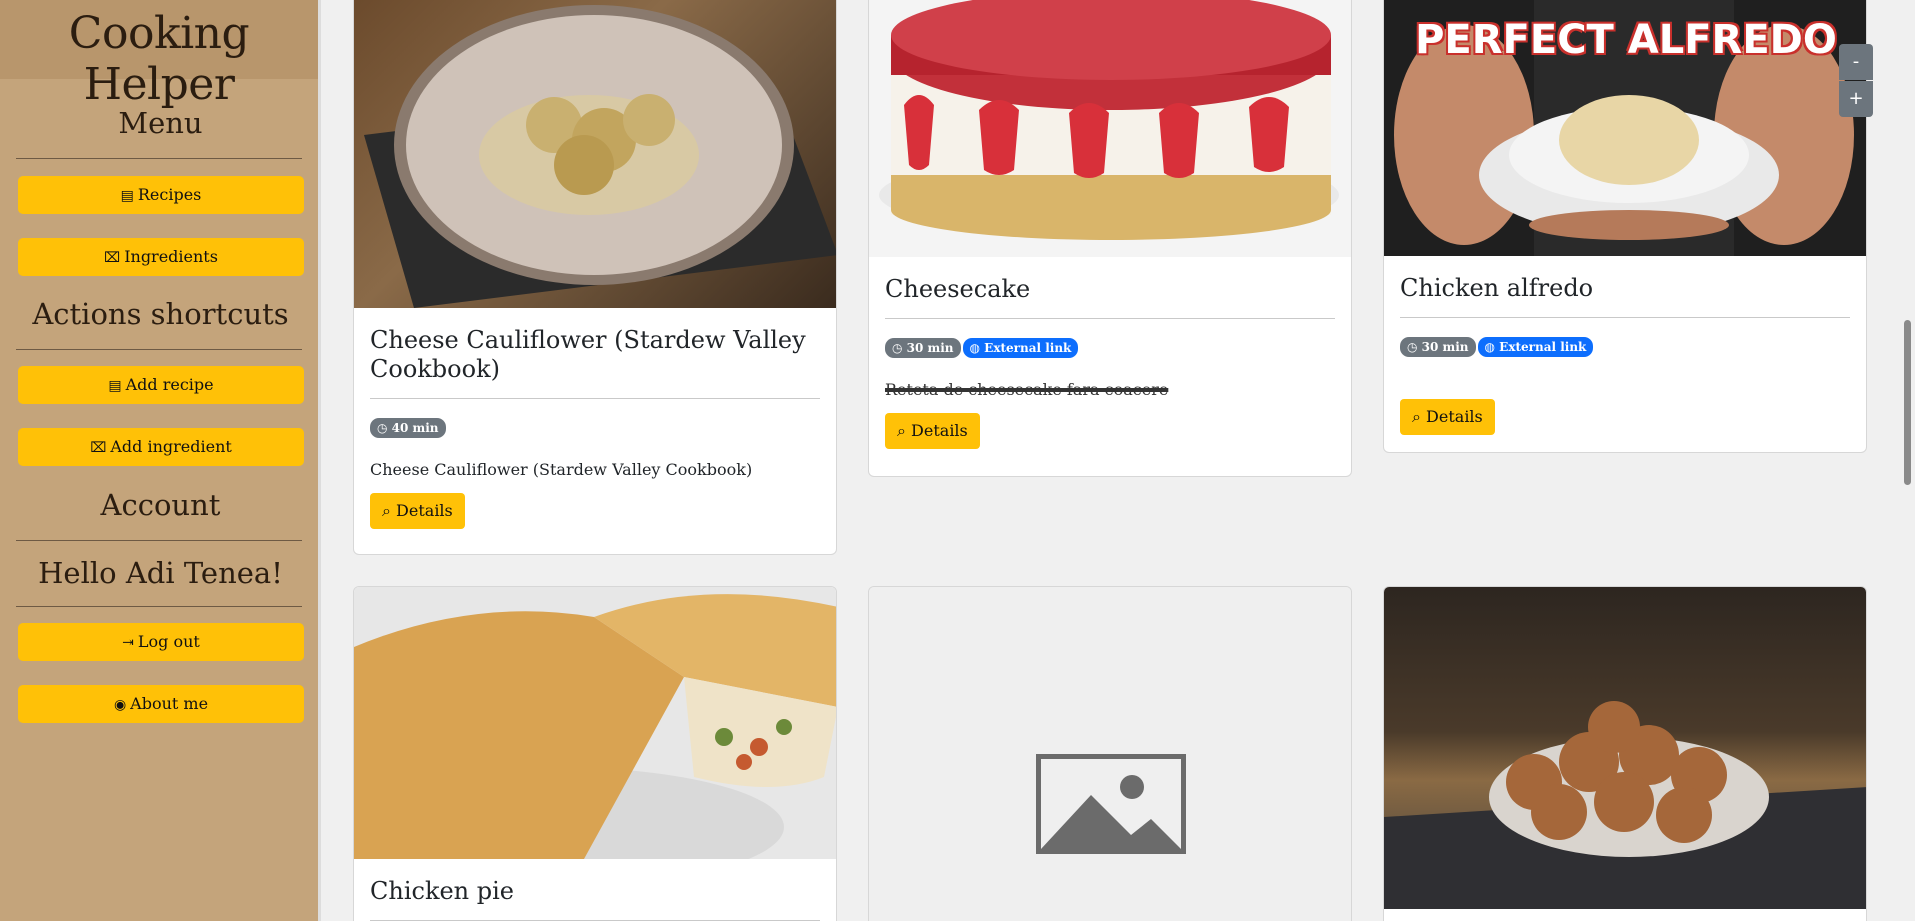 This screenshot has width=1915, height=921. What do you see at coordinates (1856, 62) in the screenshot?
I see `zoom-out-button: -` at bounding box center [1856, 62].